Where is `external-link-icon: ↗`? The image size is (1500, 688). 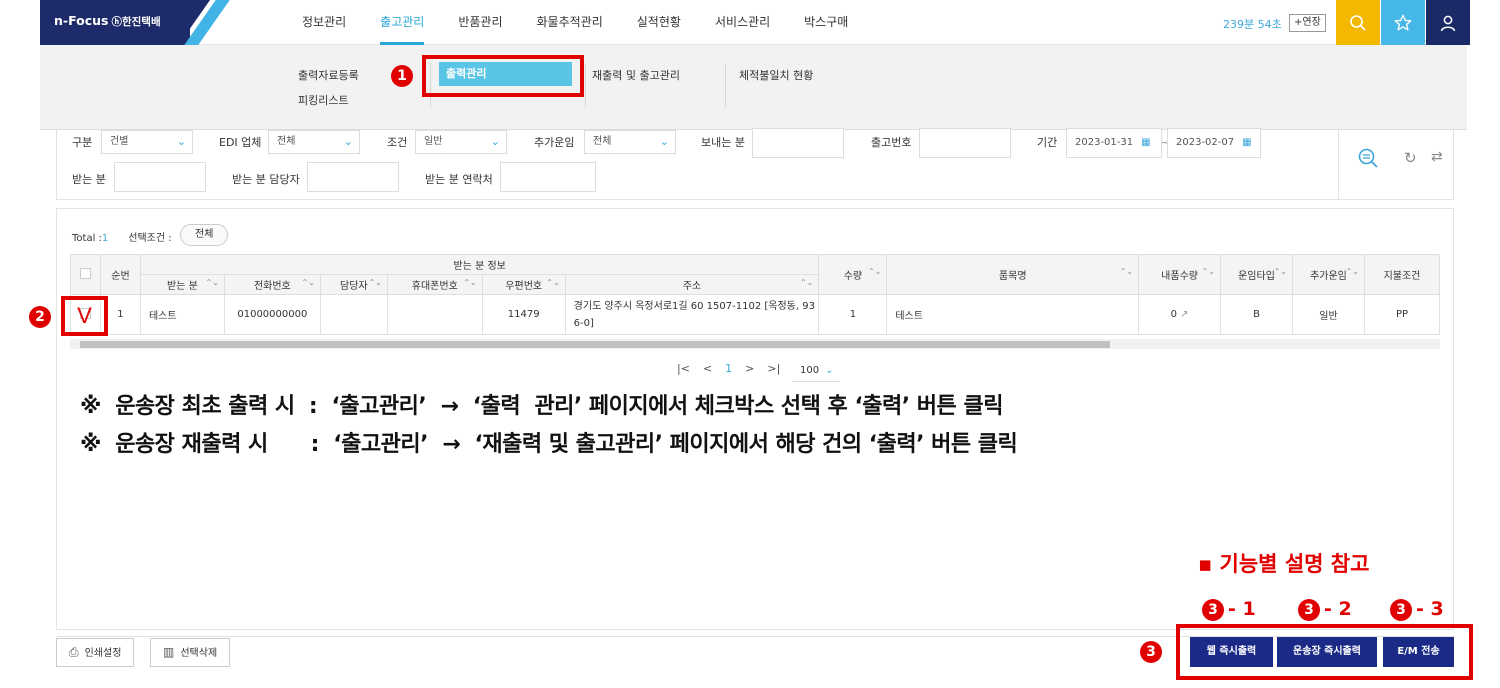 external-link-icon: ↗ is located at coordinates (1184, 314).